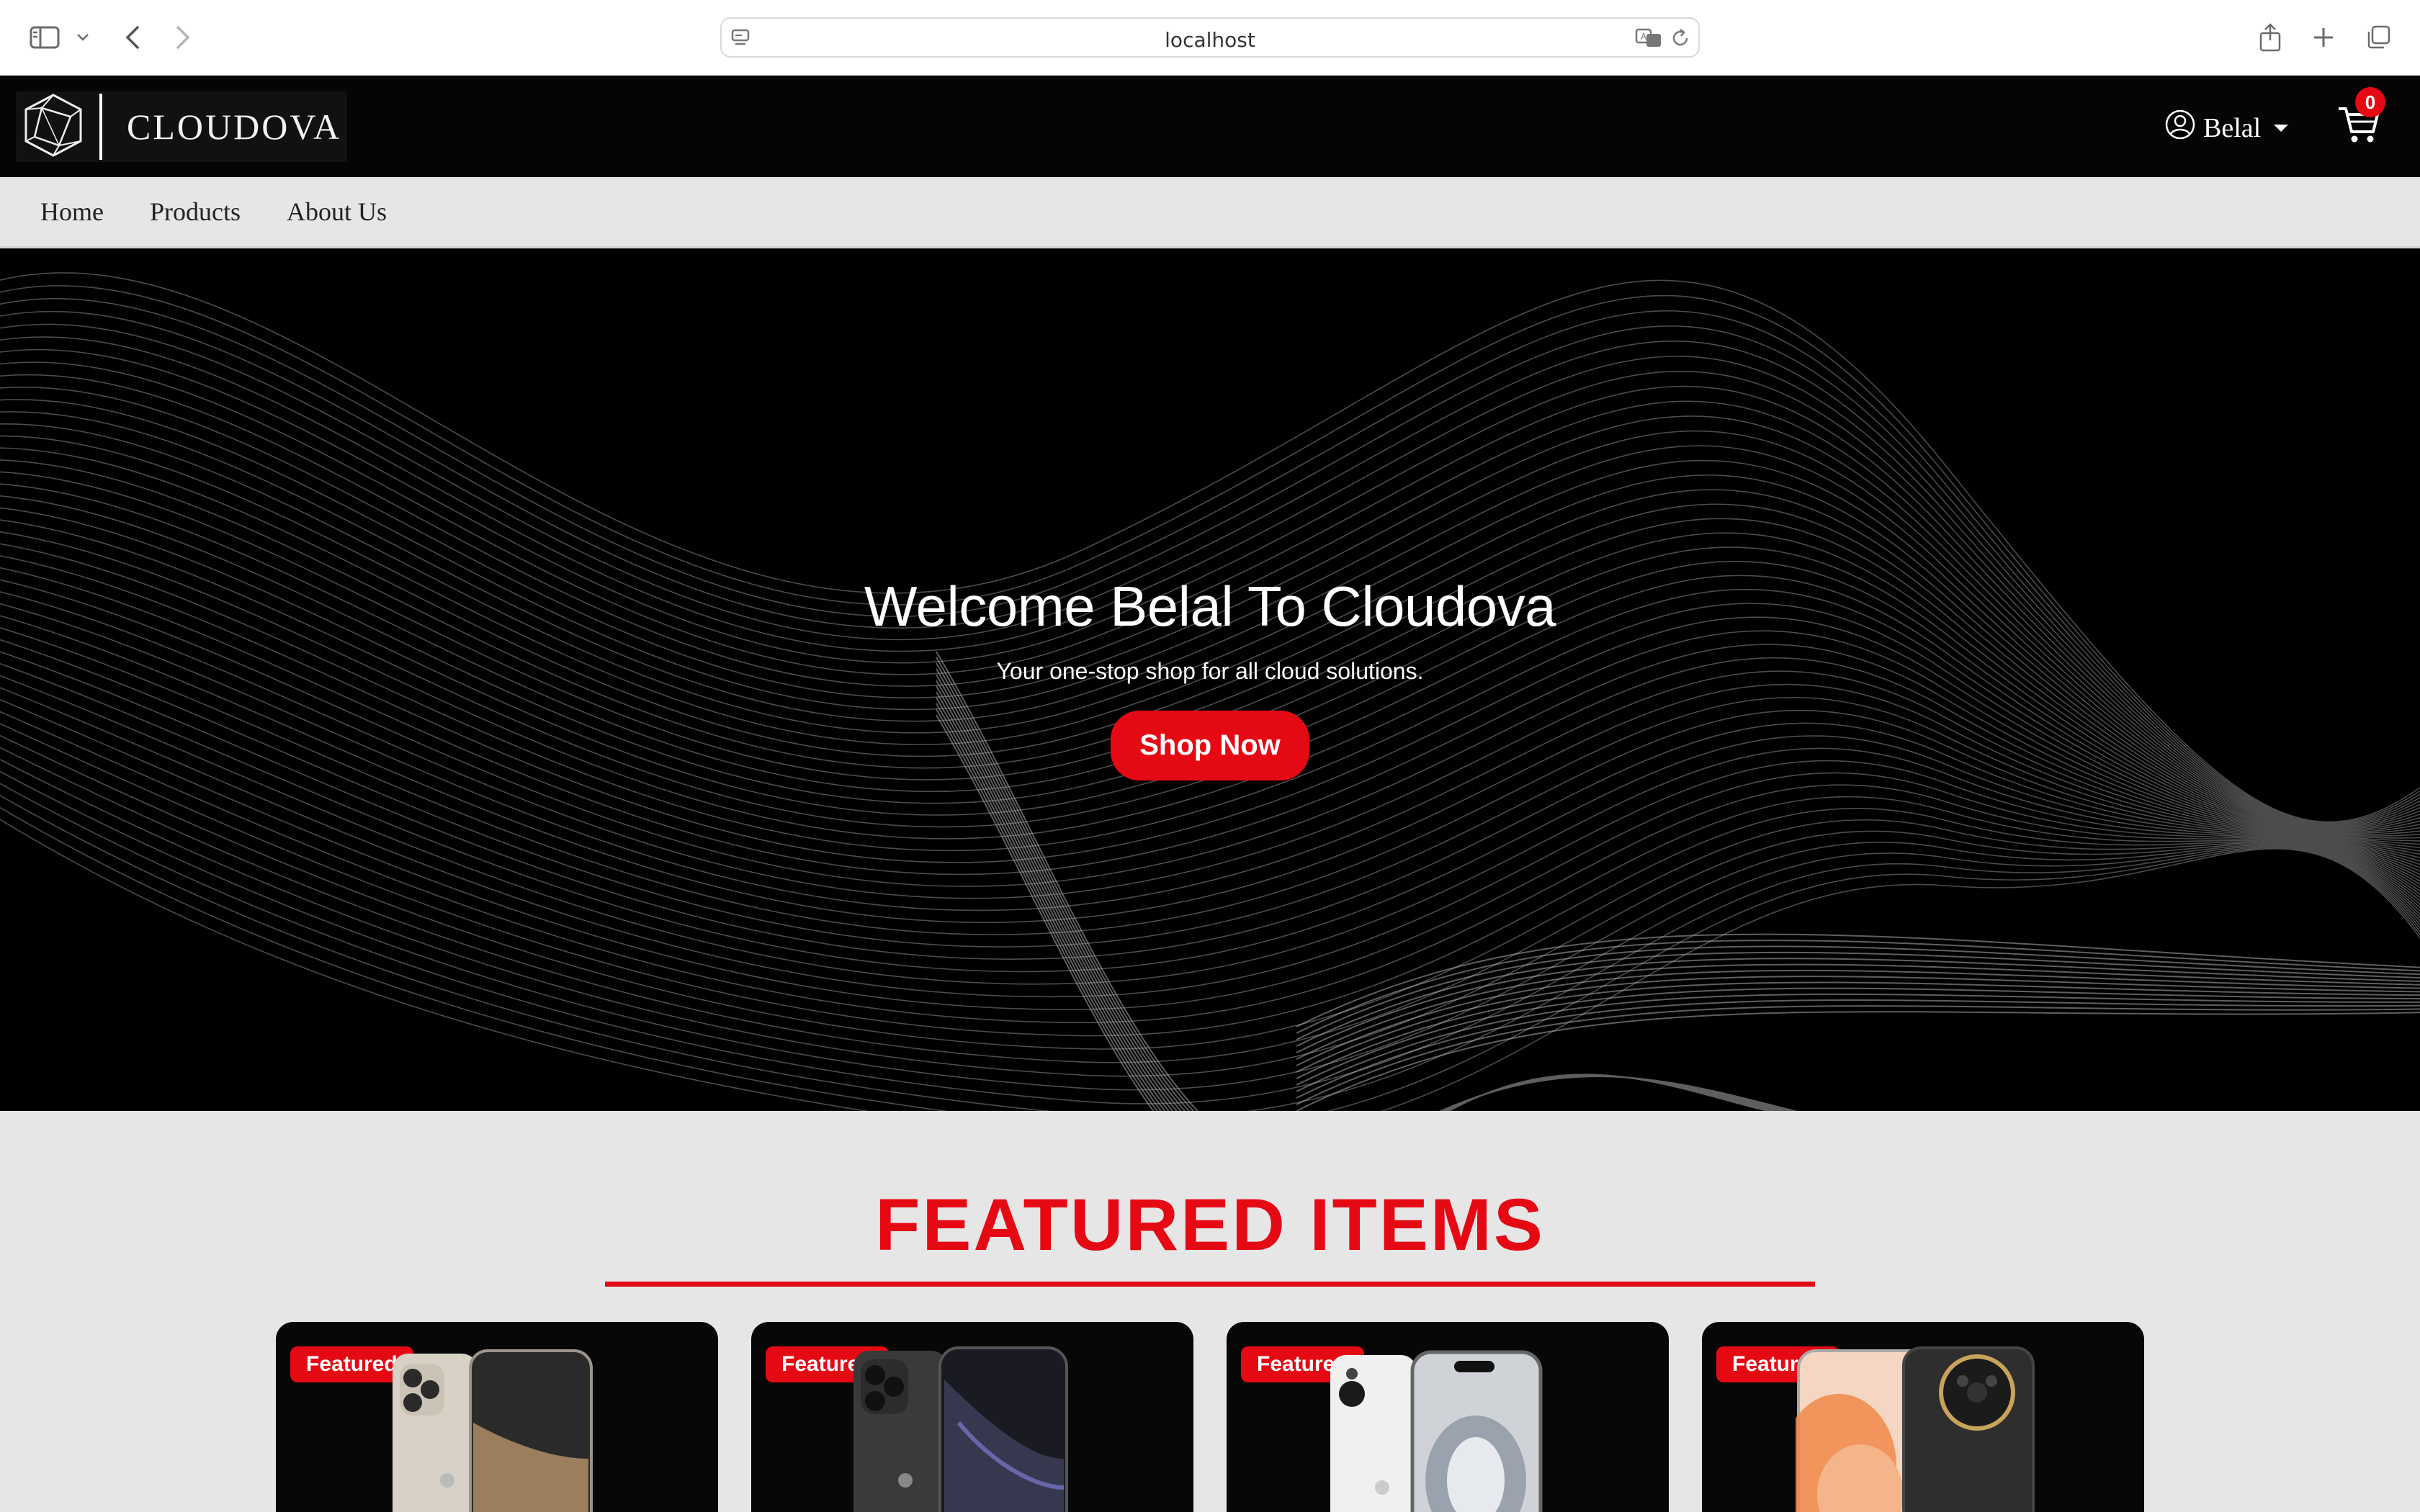  Describe the element at coordinates (2281, 128) in the screenshot. I see `caret-down-icon` at that location.